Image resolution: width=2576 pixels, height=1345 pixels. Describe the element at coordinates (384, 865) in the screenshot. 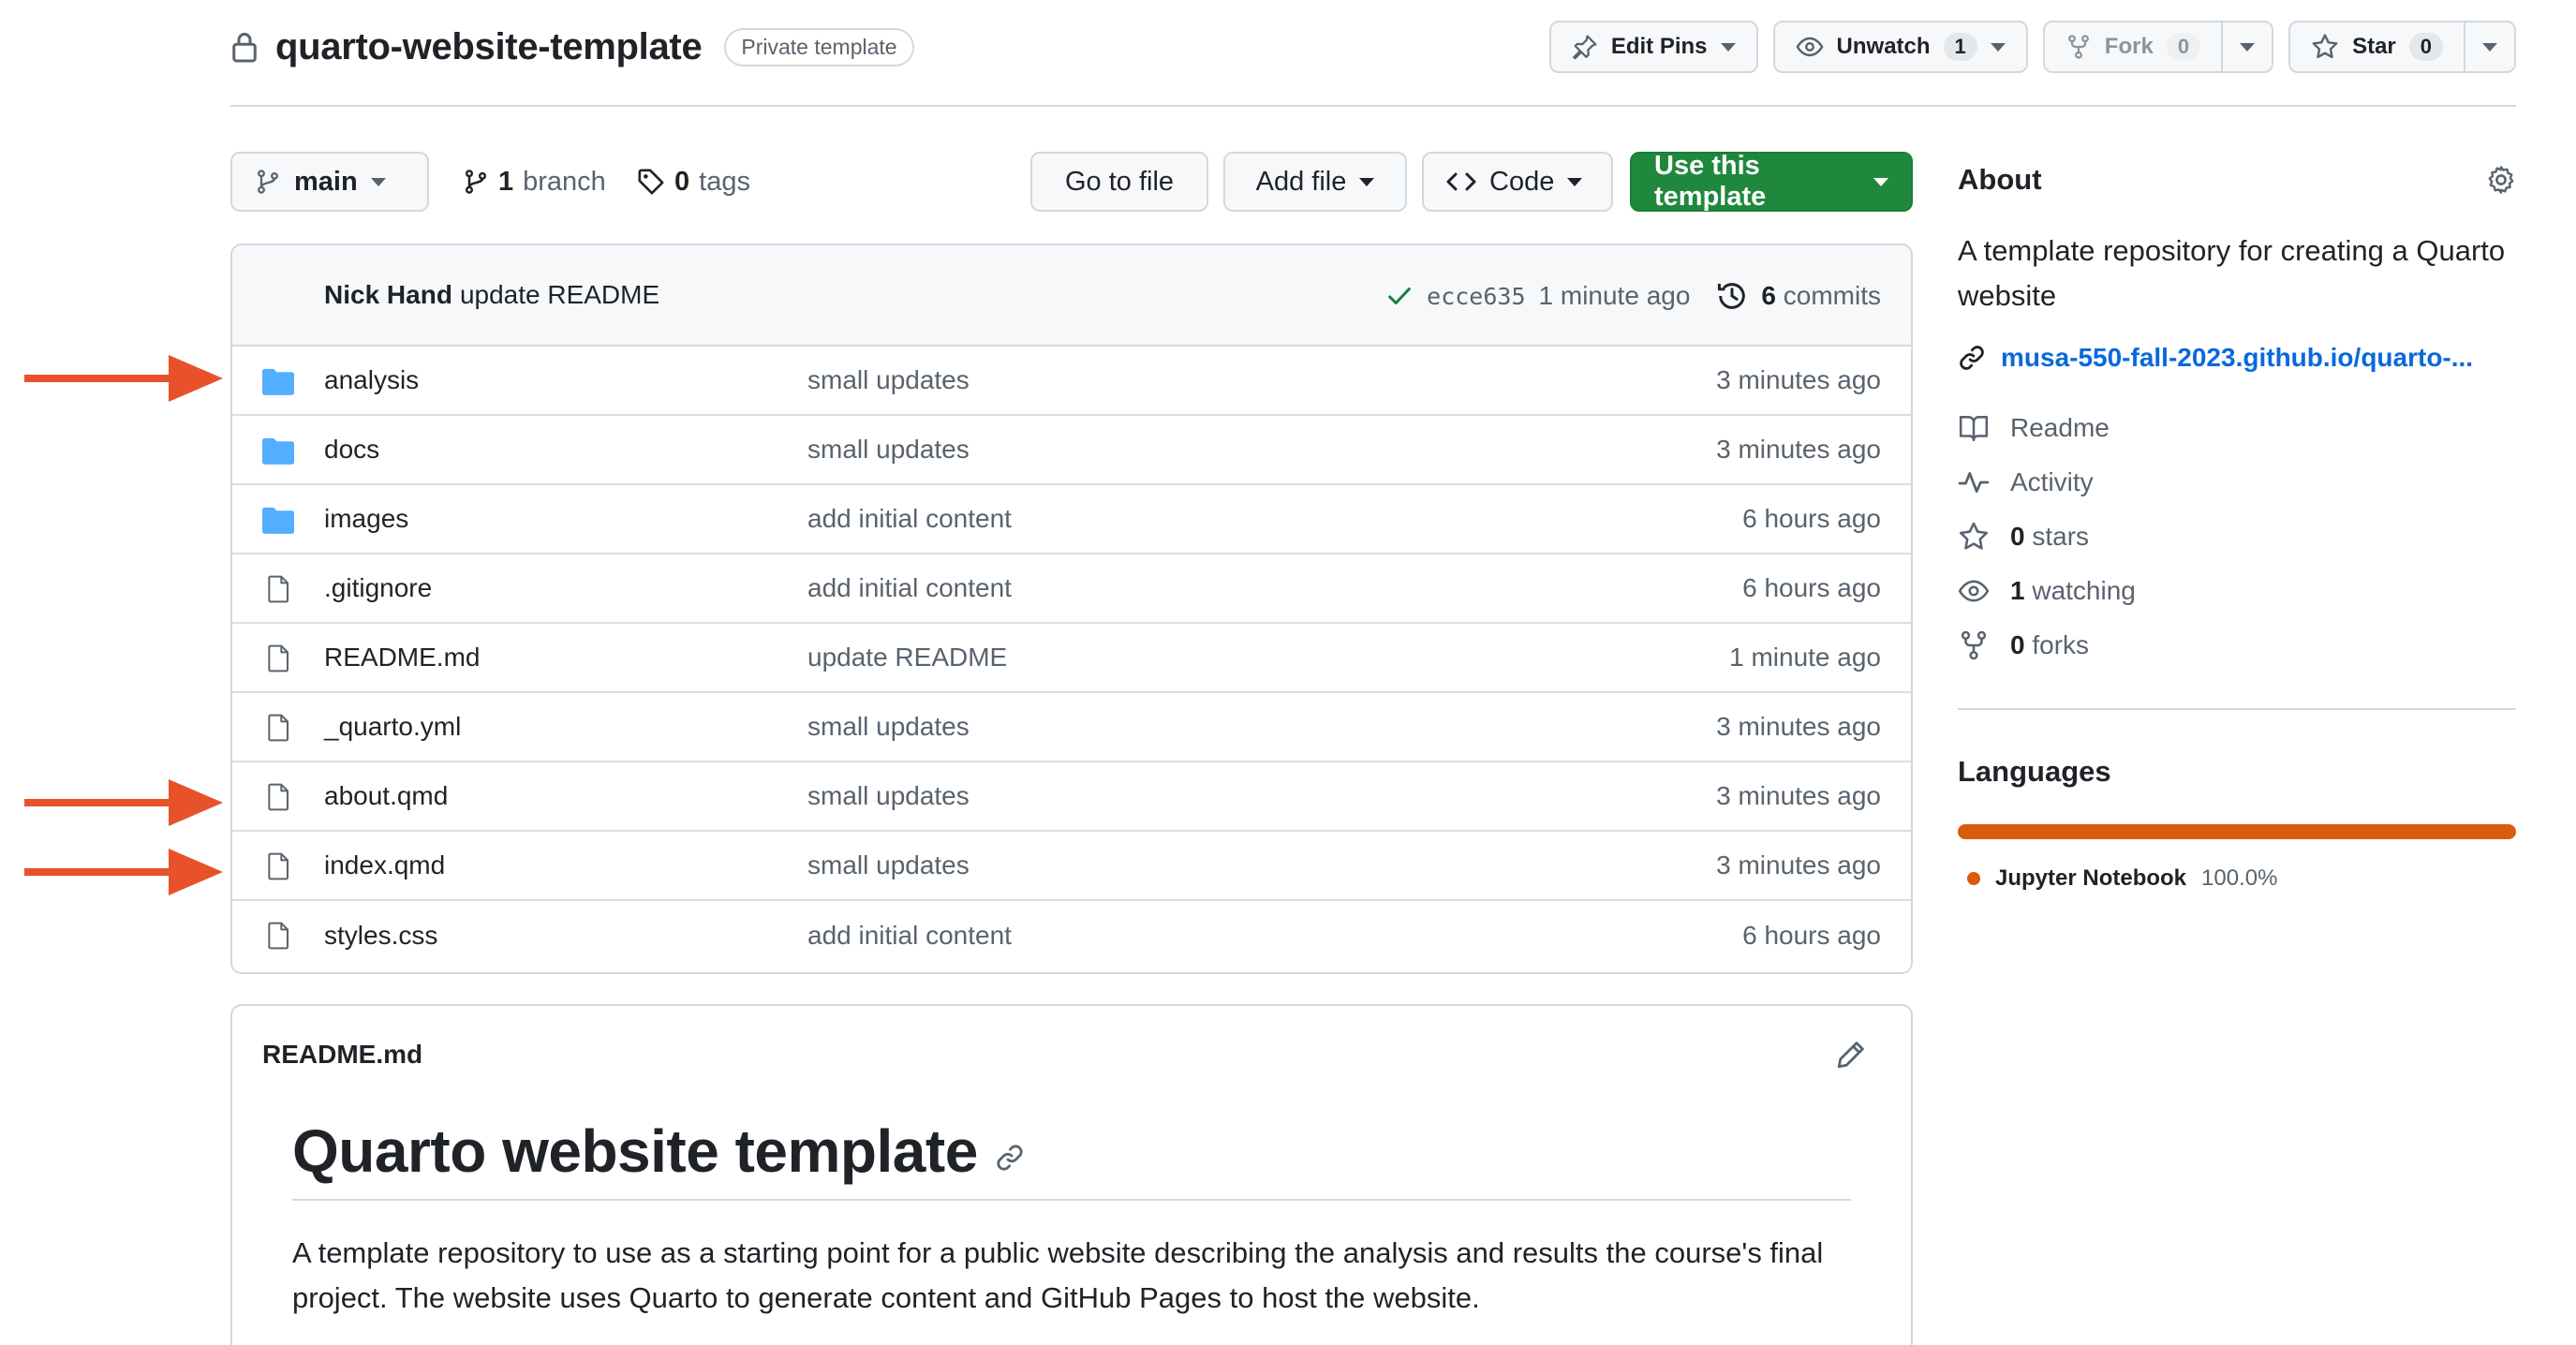

I see `file-name: index.qmd` at that location.